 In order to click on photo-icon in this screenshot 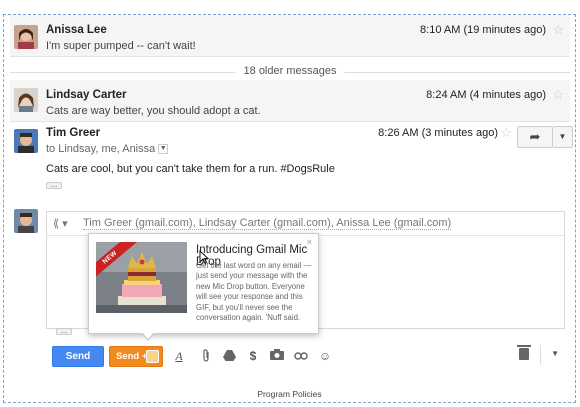, I will do `click(277, 356)`.